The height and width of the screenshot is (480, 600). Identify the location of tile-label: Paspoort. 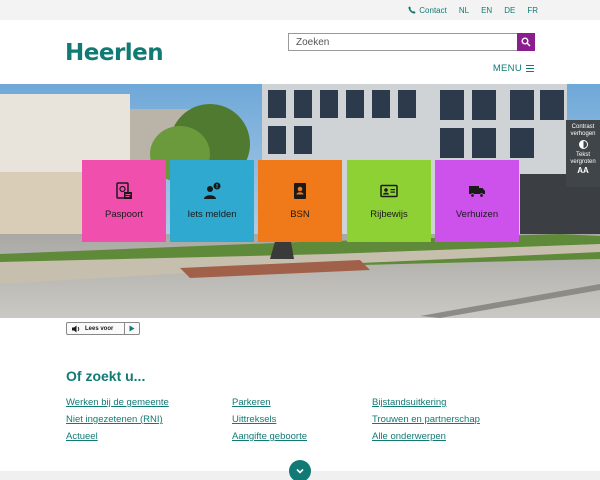
(124, 214).